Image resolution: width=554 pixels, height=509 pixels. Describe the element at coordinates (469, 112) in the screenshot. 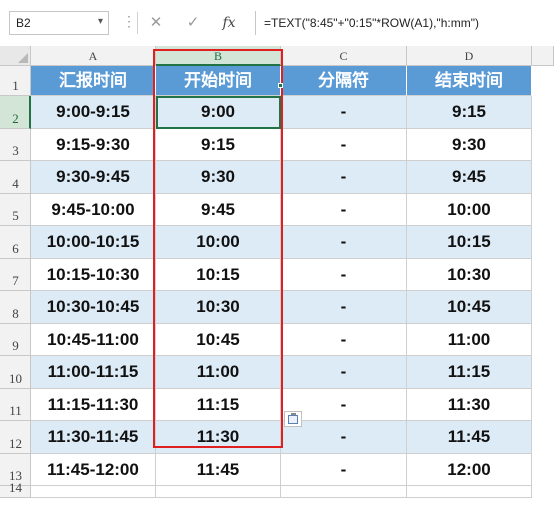

I see `cell-end-time: 9:15` at that location.